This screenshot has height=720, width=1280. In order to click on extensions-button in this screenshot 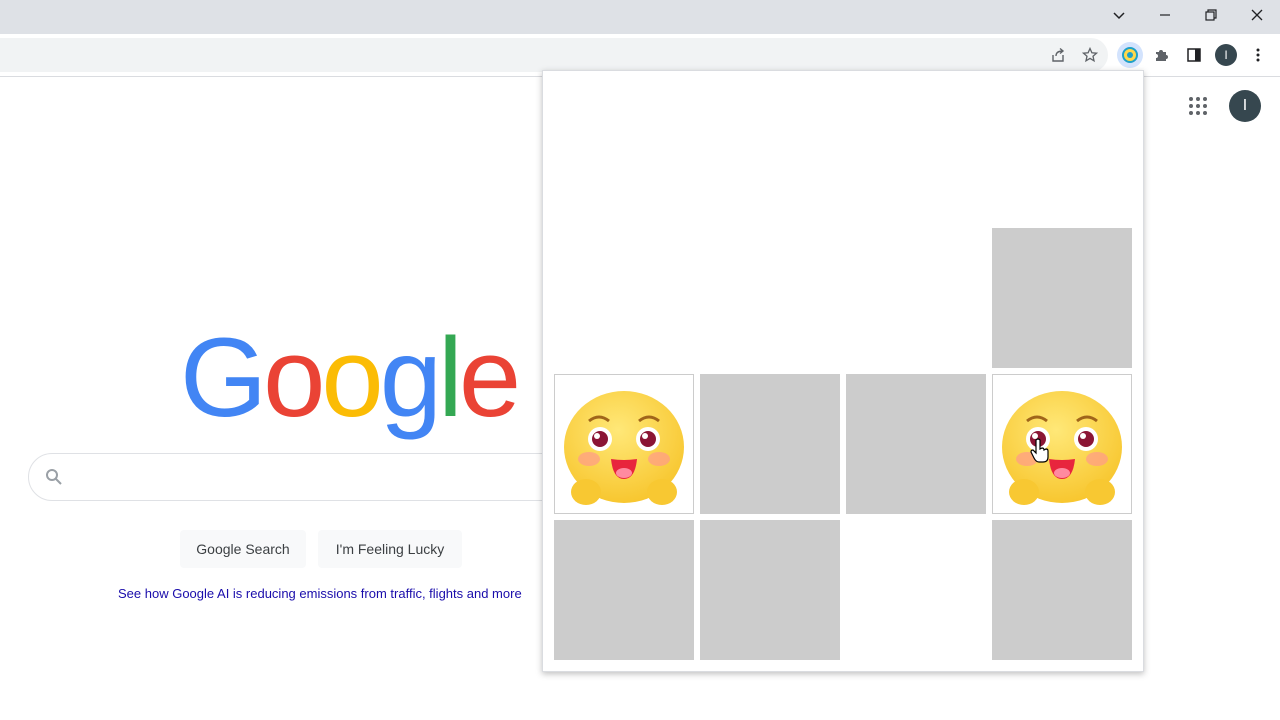, I will do `click(1162, 55)`.